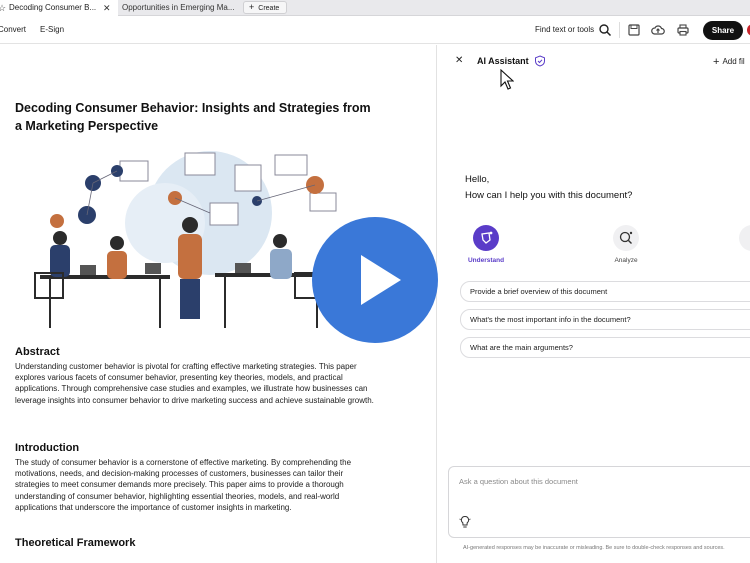  What do you see at coordinates (507, 79) in the screenshot?
I see `mouse-cursor-icon` at bounding box center [507, 79].